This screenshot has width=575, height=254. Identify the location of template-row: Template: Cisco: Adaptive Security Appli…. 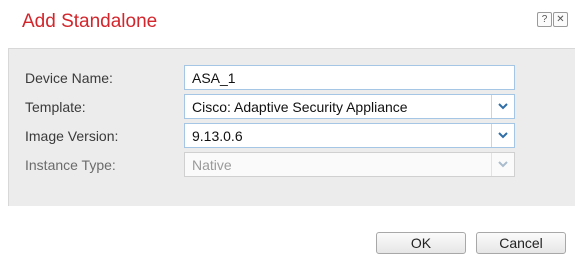
(288, 107).